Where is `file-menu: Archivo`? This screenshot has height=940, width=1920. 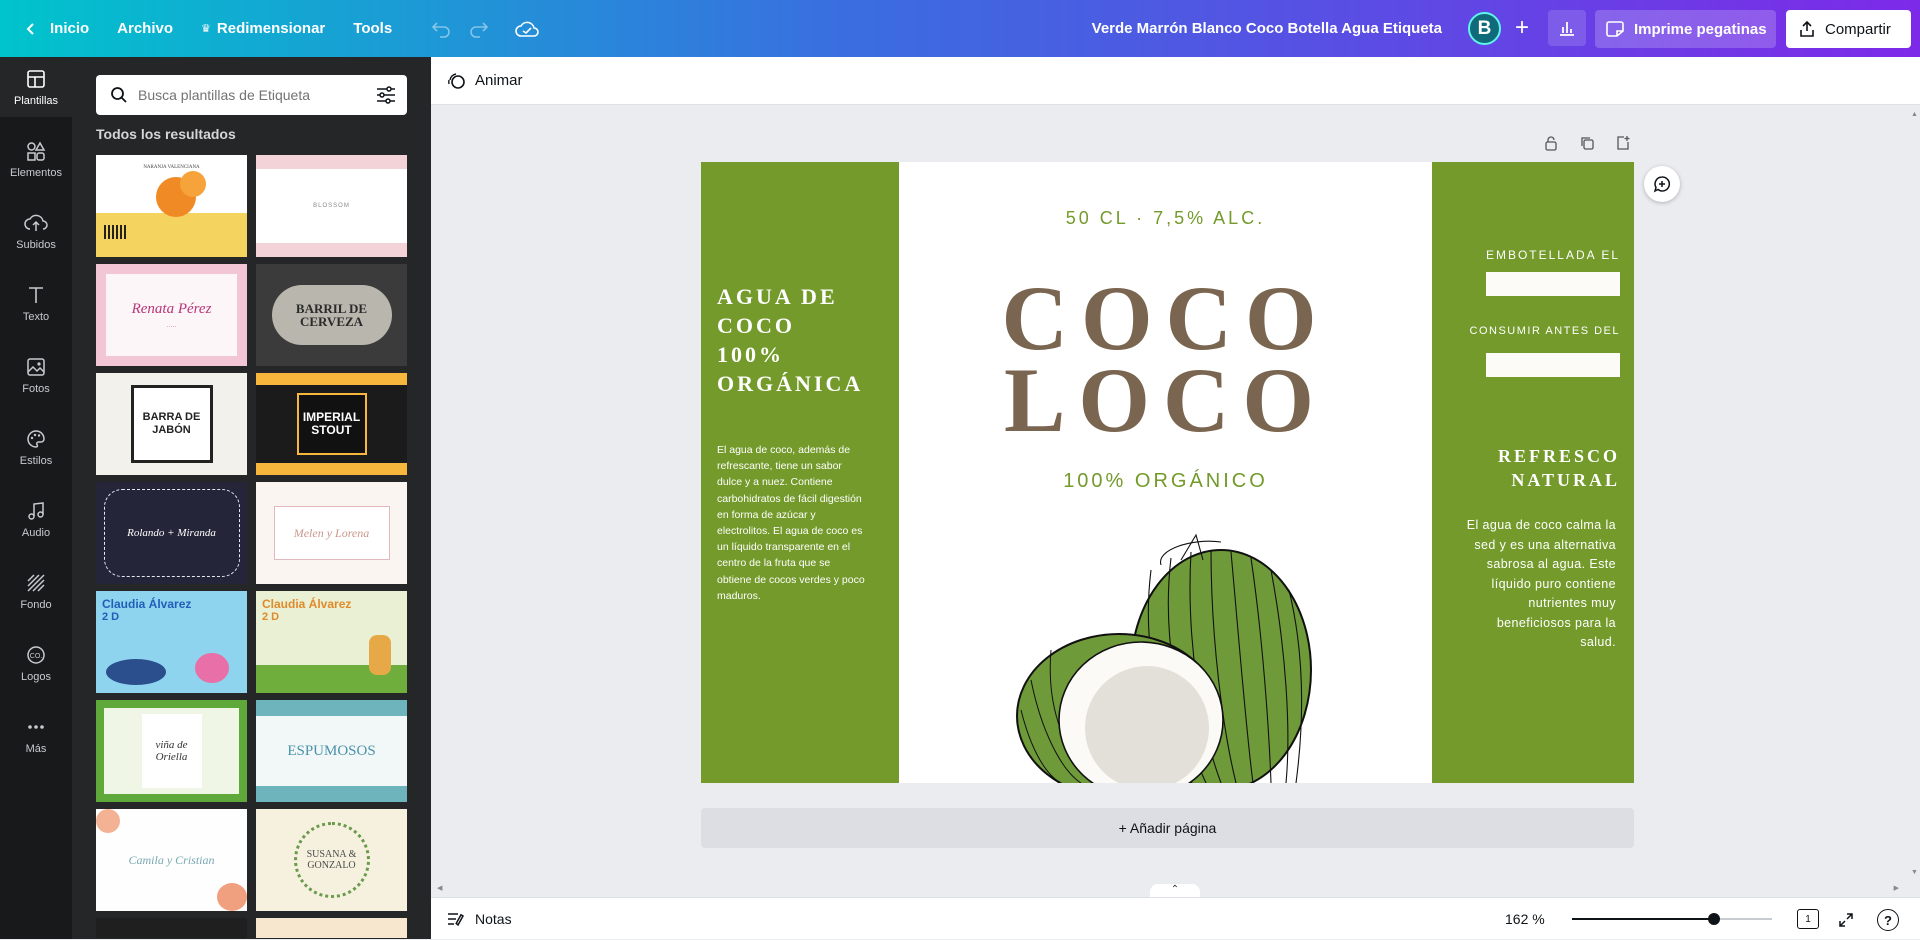 file-menu: Archivo is located at coordinates (145, 29).